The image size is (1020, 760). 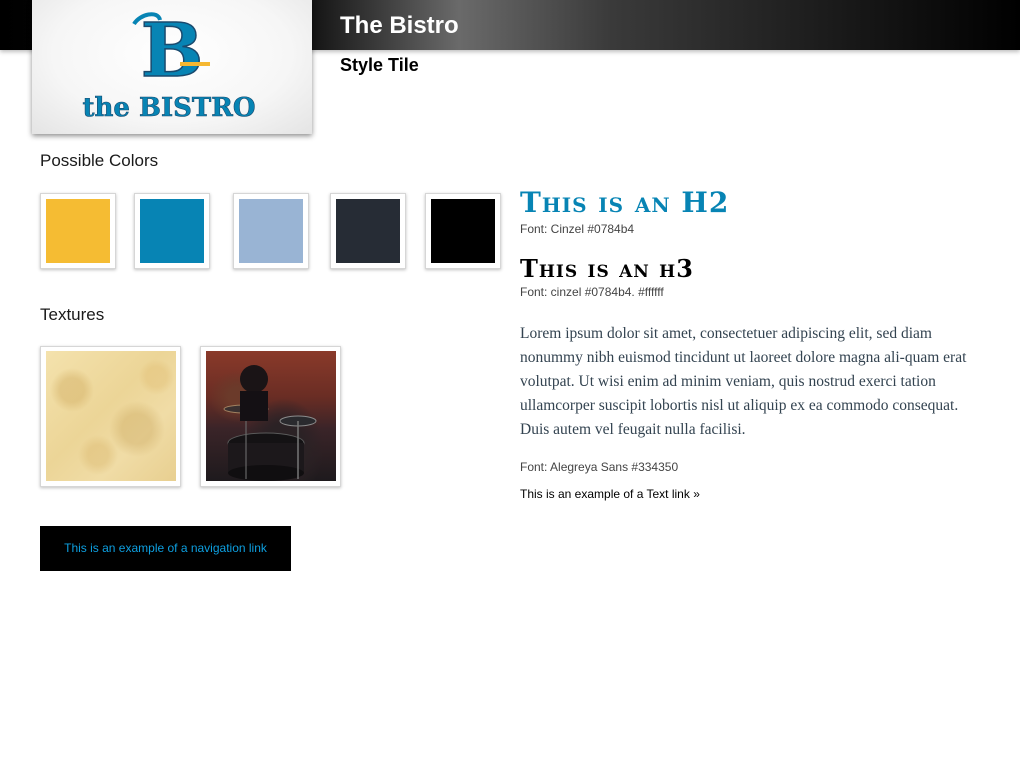 What do you see at coordinates (379, 65) in the screenshot?
I see `page-subtitle: Style Tile` at bounding box center [379, 65].